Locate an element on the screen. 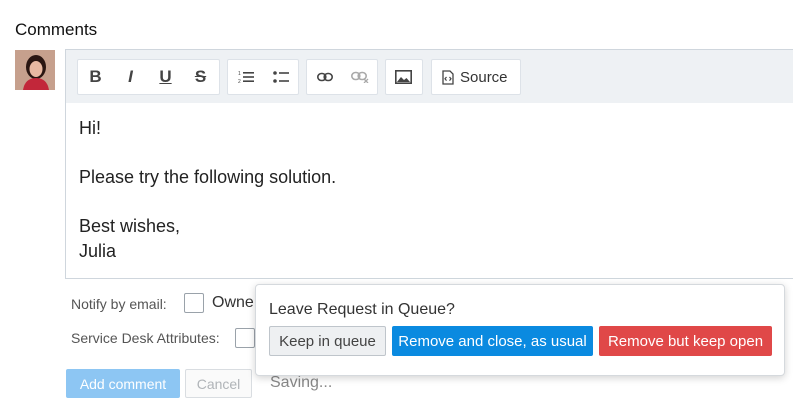 This screenshot has width=793, height=405. editor-toolbar: B I U S 1 2 Source is located at coordinates (429, 76).